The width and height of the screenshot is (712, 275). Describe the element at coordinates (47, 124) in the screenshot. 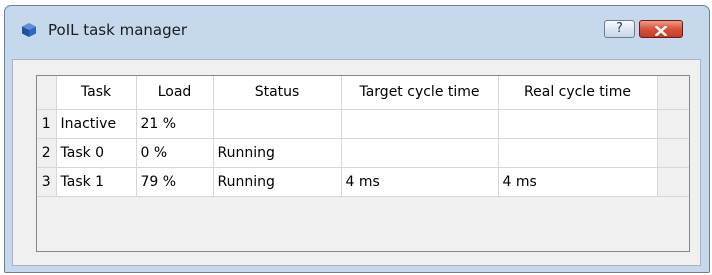

I see `row-number: 1` at that location.